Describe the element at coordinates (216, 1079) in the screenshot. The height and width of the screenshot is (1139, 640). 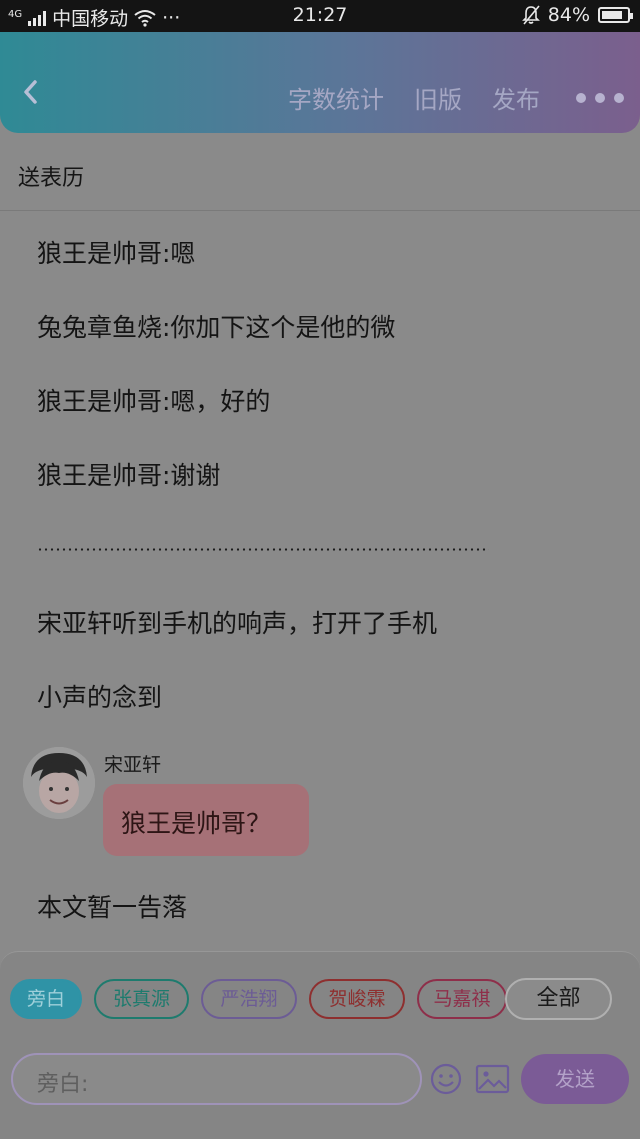
I see `message-input: 旁白:` at that location.